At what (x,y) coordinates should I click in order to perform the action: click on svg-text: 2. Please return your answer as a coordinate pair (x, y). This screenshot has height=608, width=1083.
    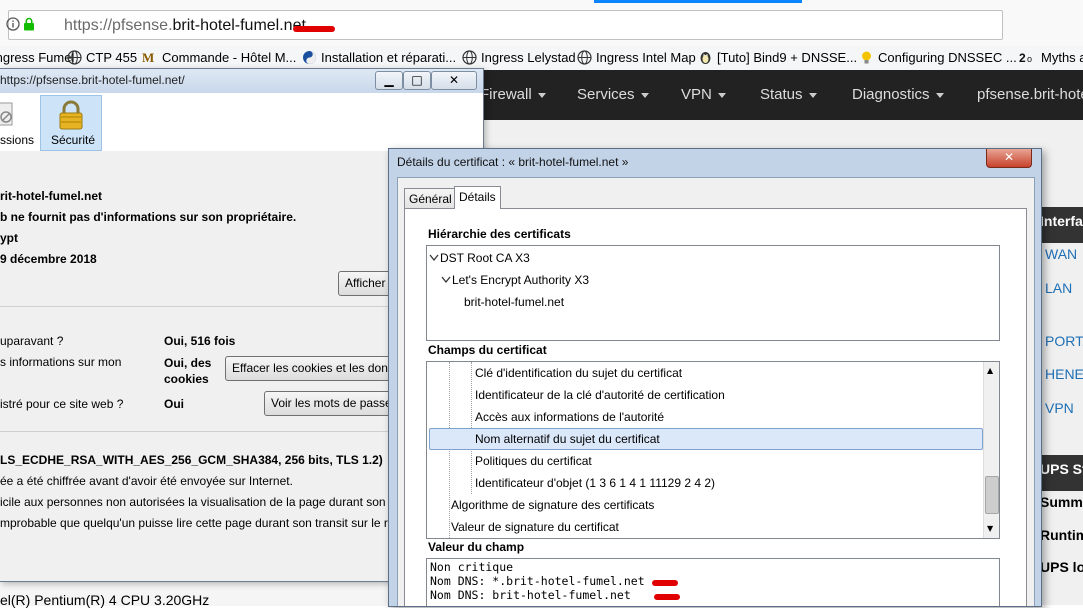
    Looking at the image, I should click on (1022, 58).